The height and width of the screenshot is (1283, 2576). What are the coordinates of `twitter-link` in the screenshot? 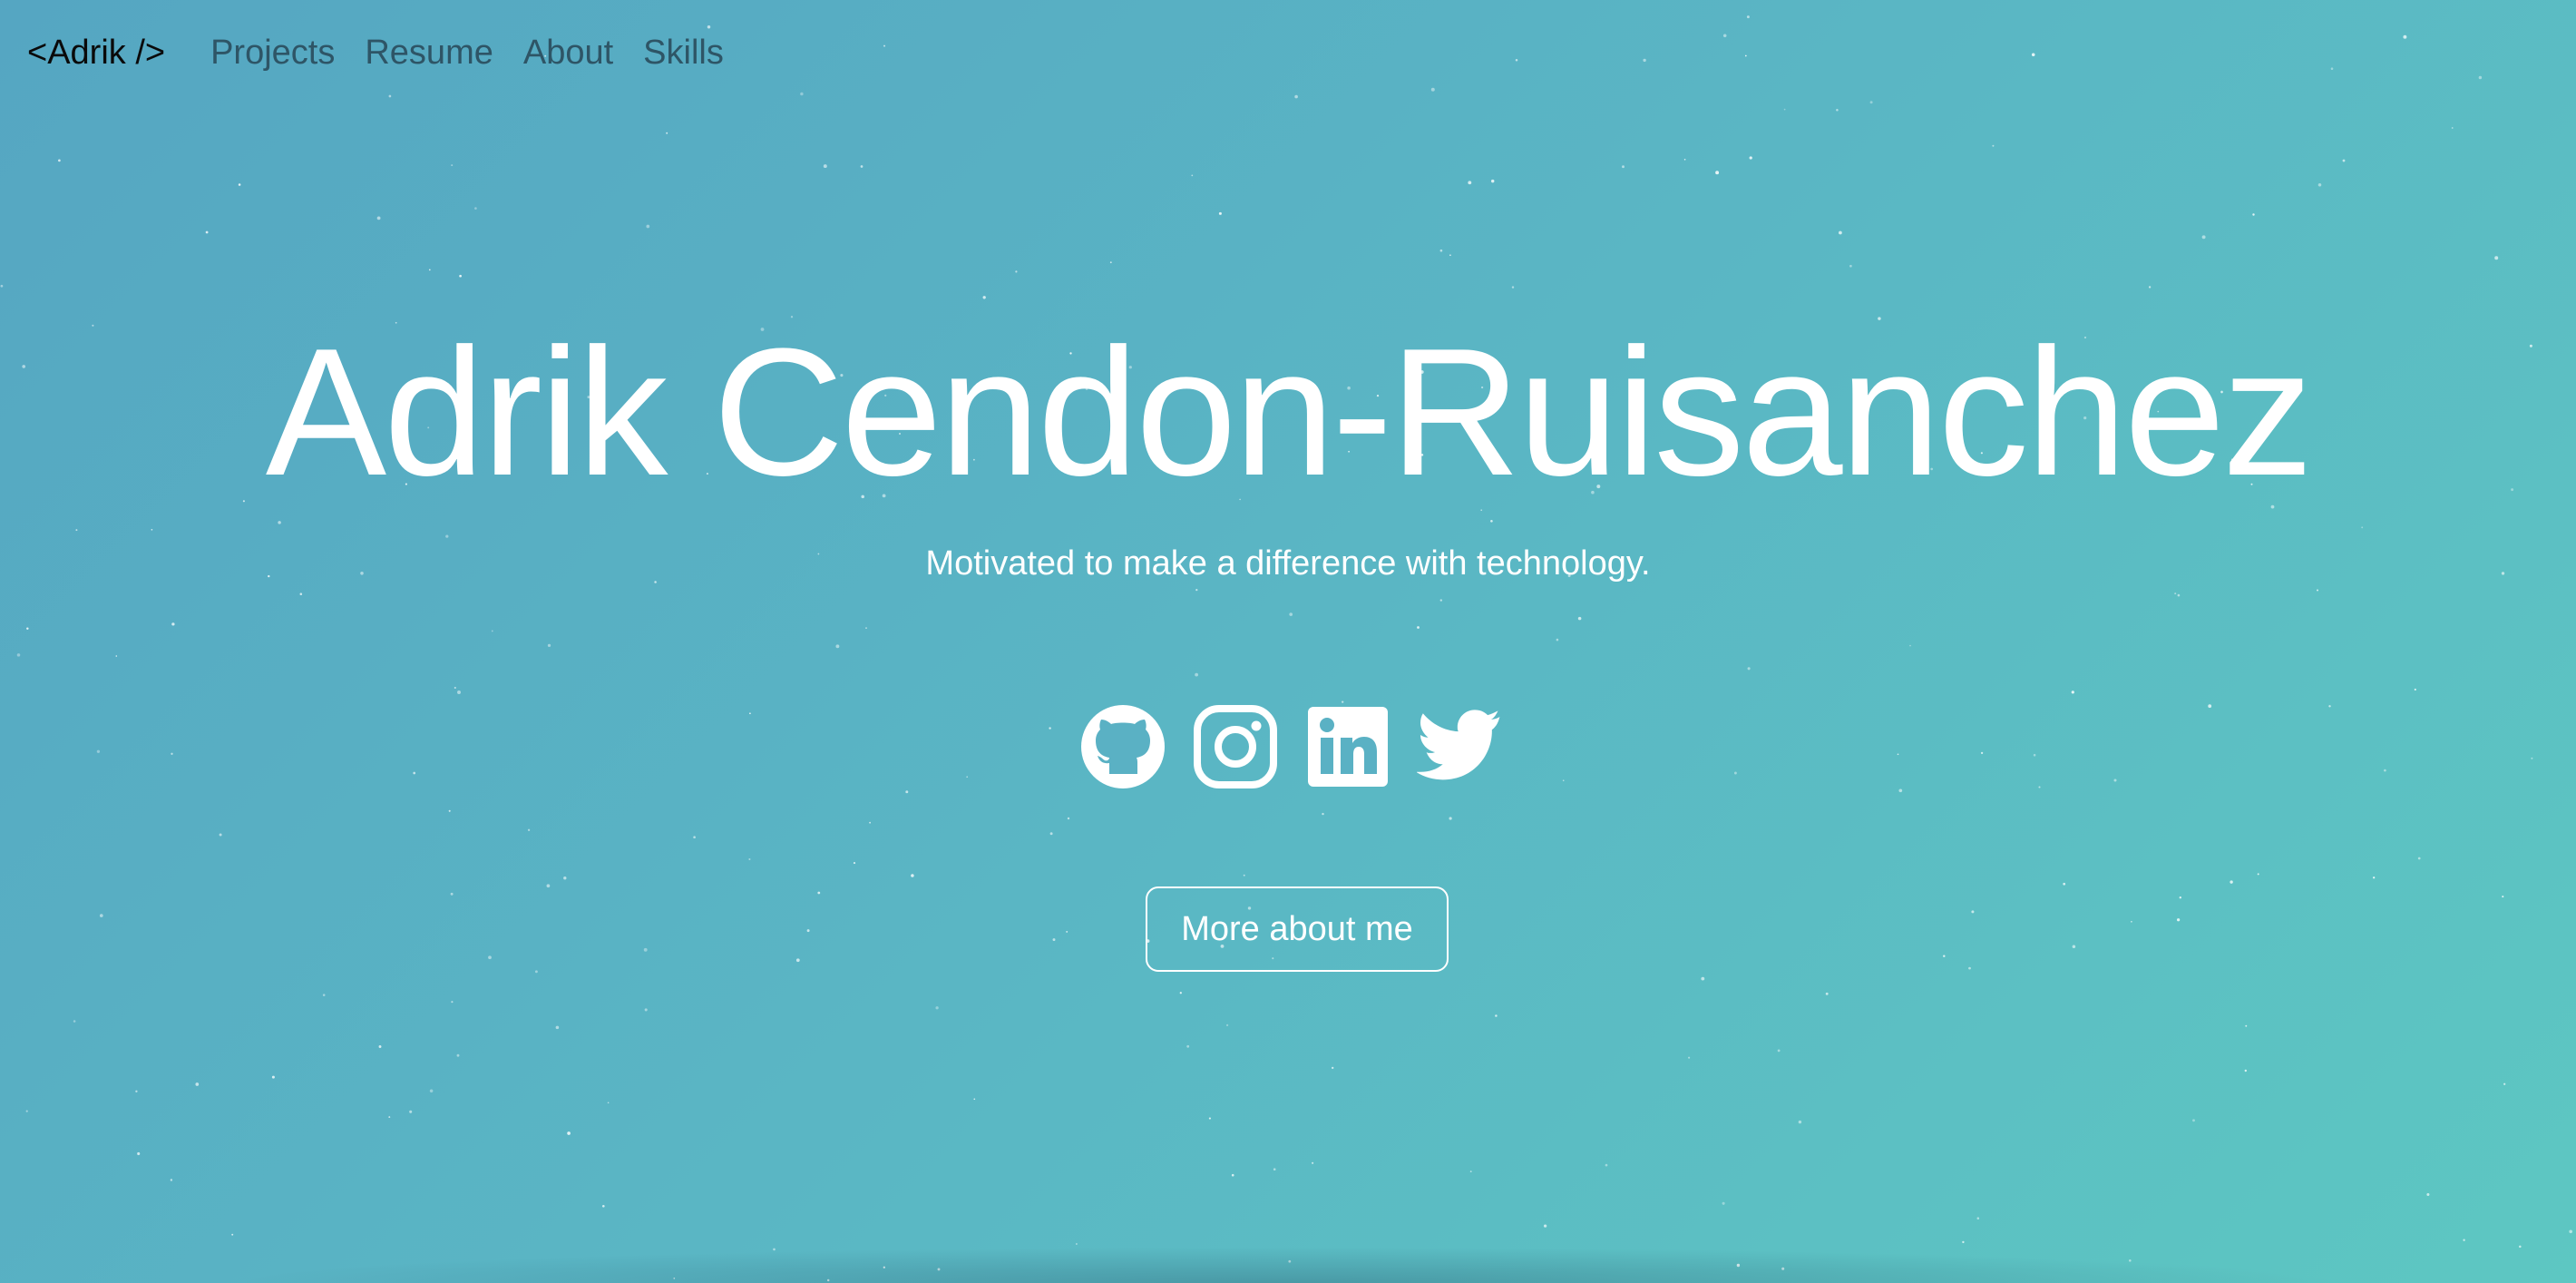 It's located at (1460, 747).